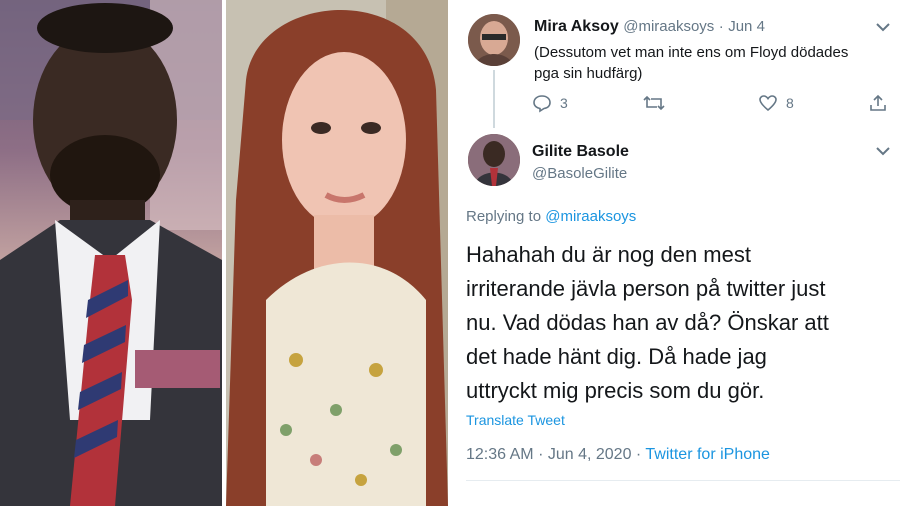 The width and height of the screenshot is (900, 506). I want to click on replying-to-line: Replying to @miraaksoys, so click(551, 216).